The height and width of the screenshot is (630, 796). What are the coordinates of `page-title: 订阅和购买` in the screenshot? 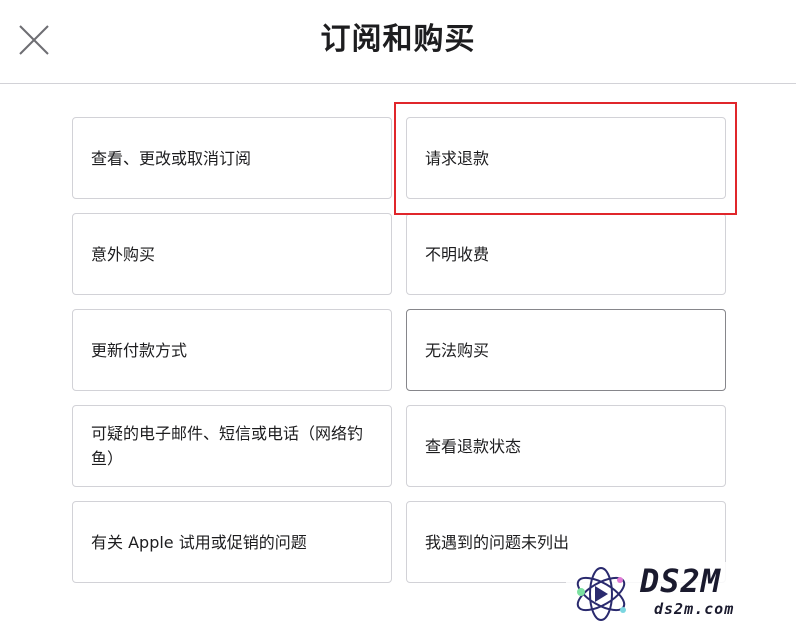 It's located at (398, 39).